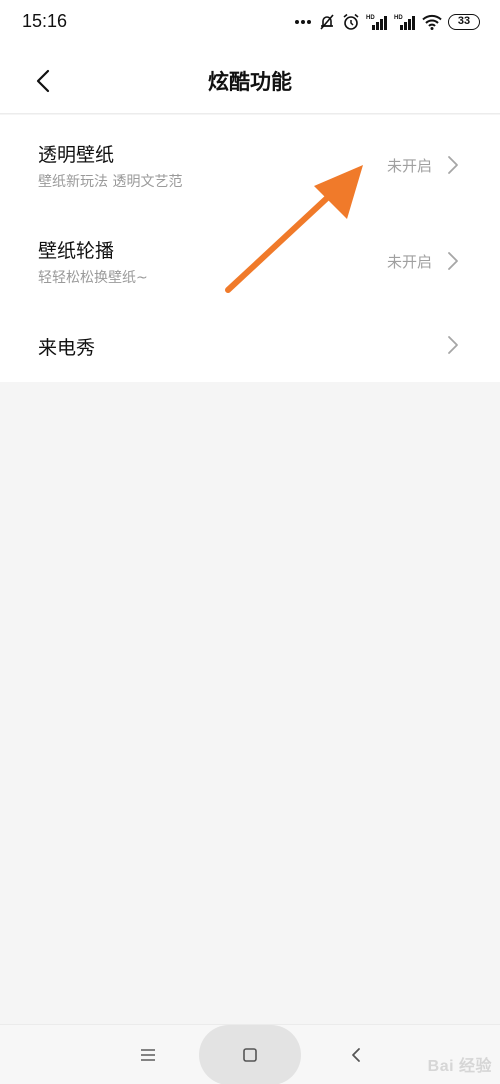 The height and width of the screenshot is (1084, 500). I want to click on alarm-icon, so click(351, 21).